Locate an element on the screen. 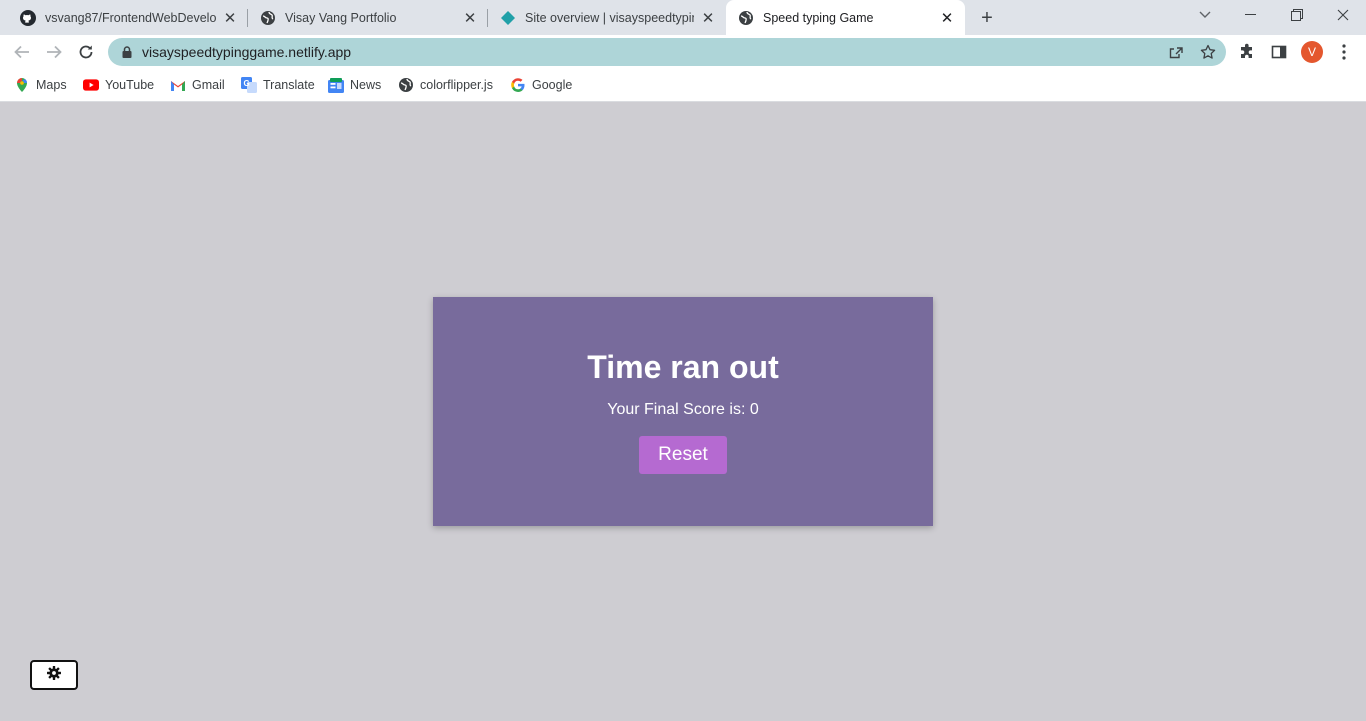 This screenshot has height=721, width=1366. reset-button: Reset is located at coordinates (683, 455).